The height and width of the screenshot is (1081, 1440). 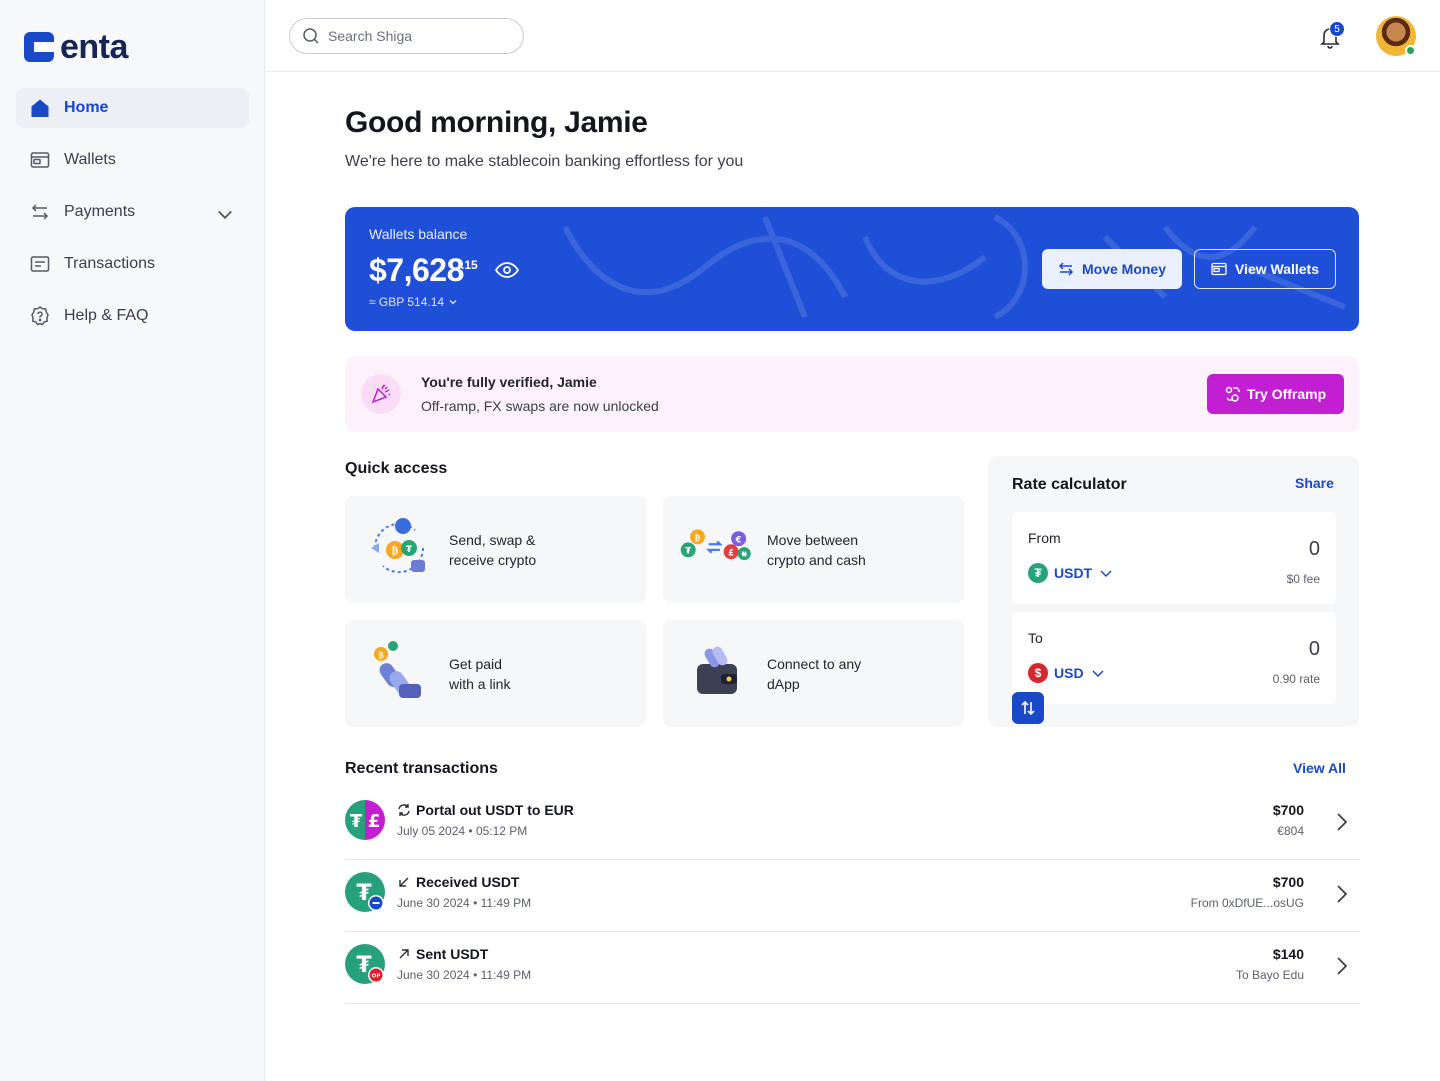 What do you see at coordinates (1342, 894) in the screenshot?
I see `chevron-right-icon` at bounding box center [1342, 894].